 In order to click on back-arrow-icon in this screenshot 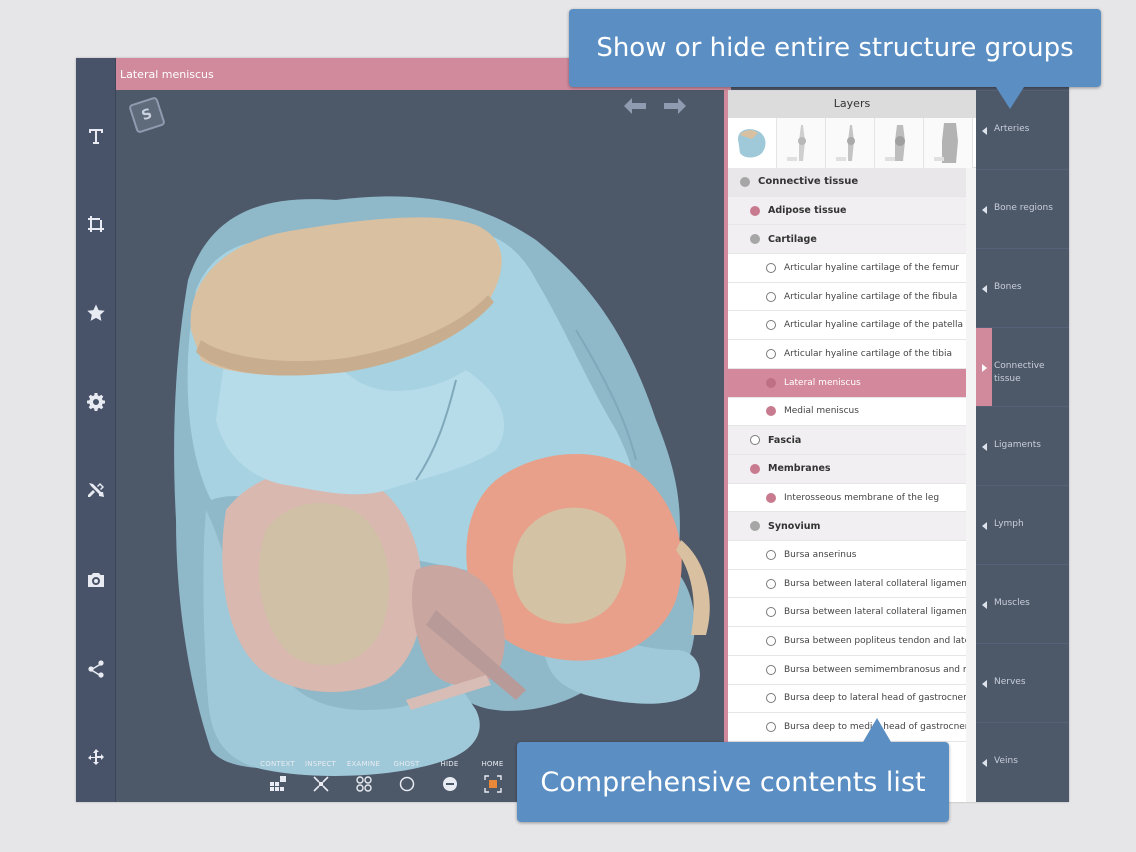, I will do `click(635, 106)`.